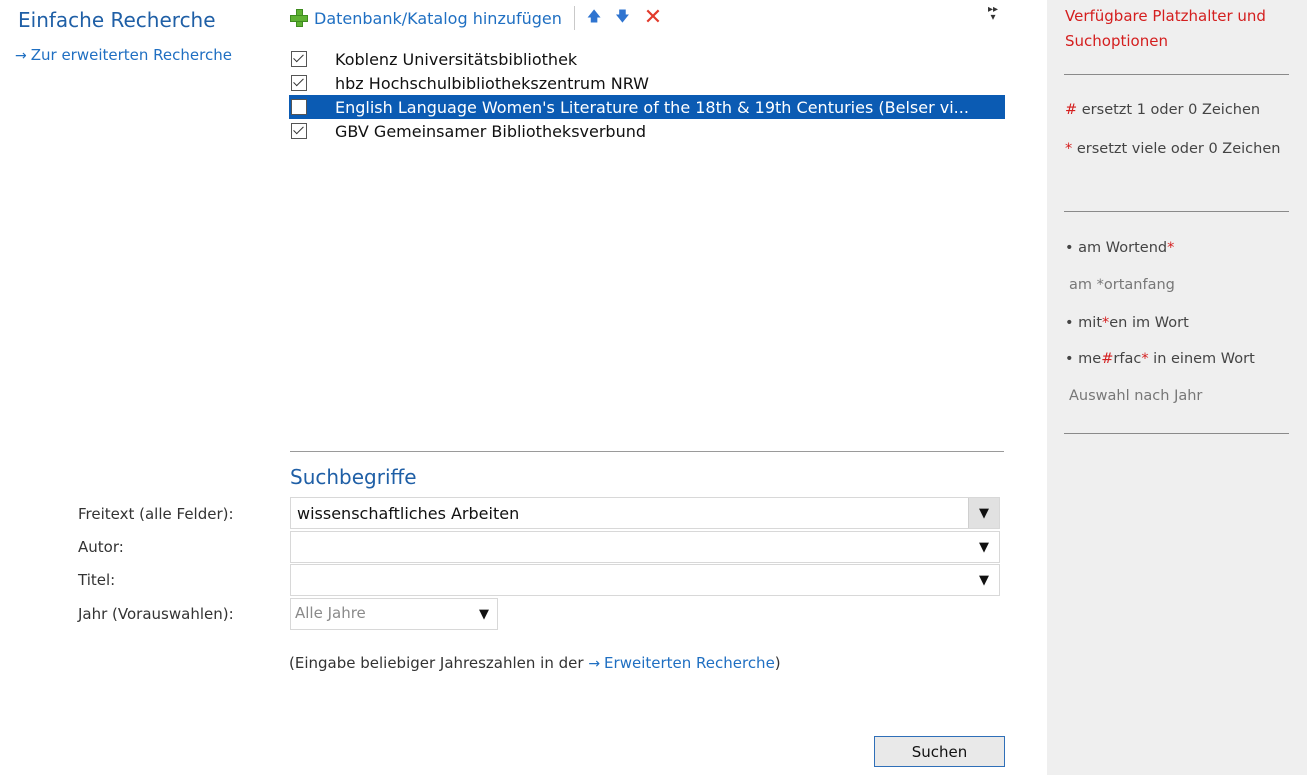  Describe the element at coordinates (330, 613) in the screenshot. I see `year-select-value: Alle Jahre` at that location.